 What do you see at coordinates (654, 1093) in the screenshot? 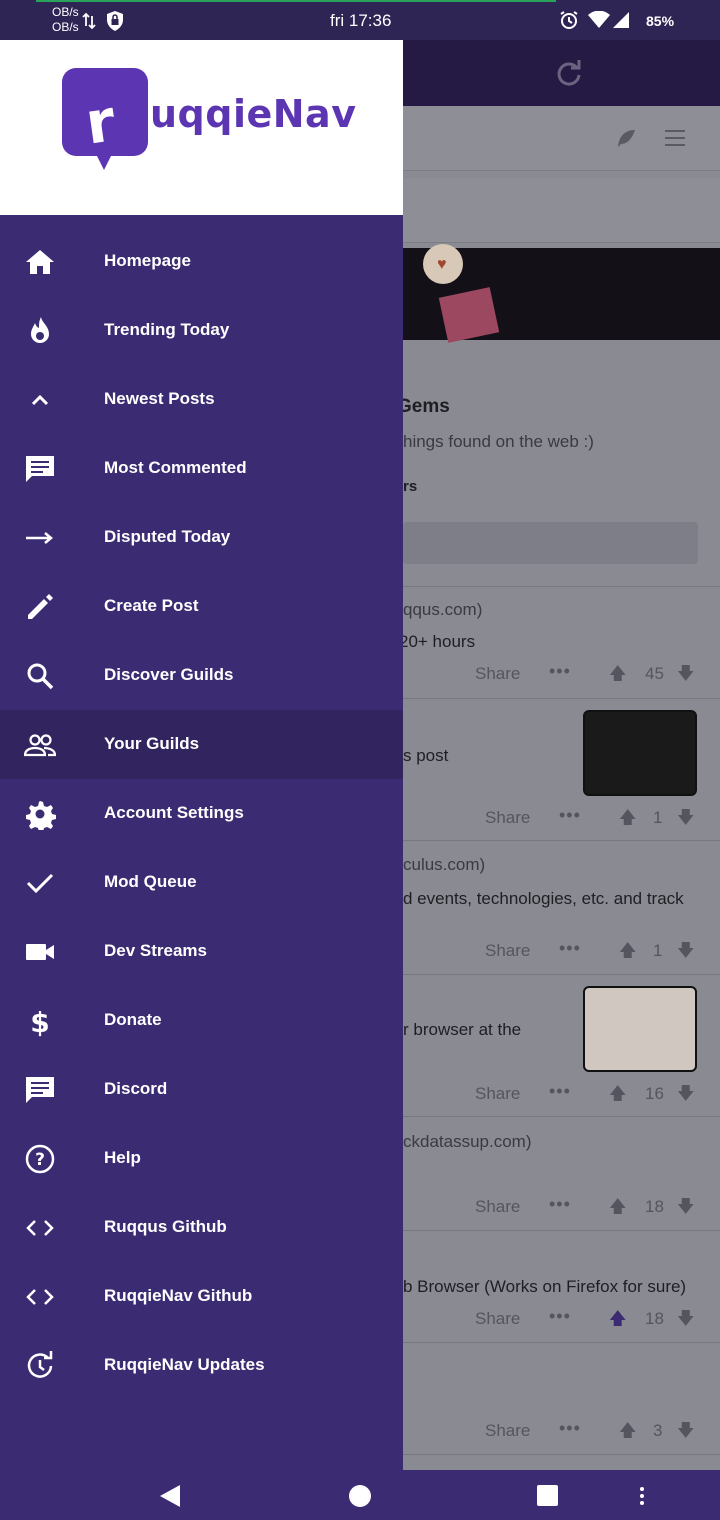
I see `vote-count: 16` at bounding box center [654, 1093].